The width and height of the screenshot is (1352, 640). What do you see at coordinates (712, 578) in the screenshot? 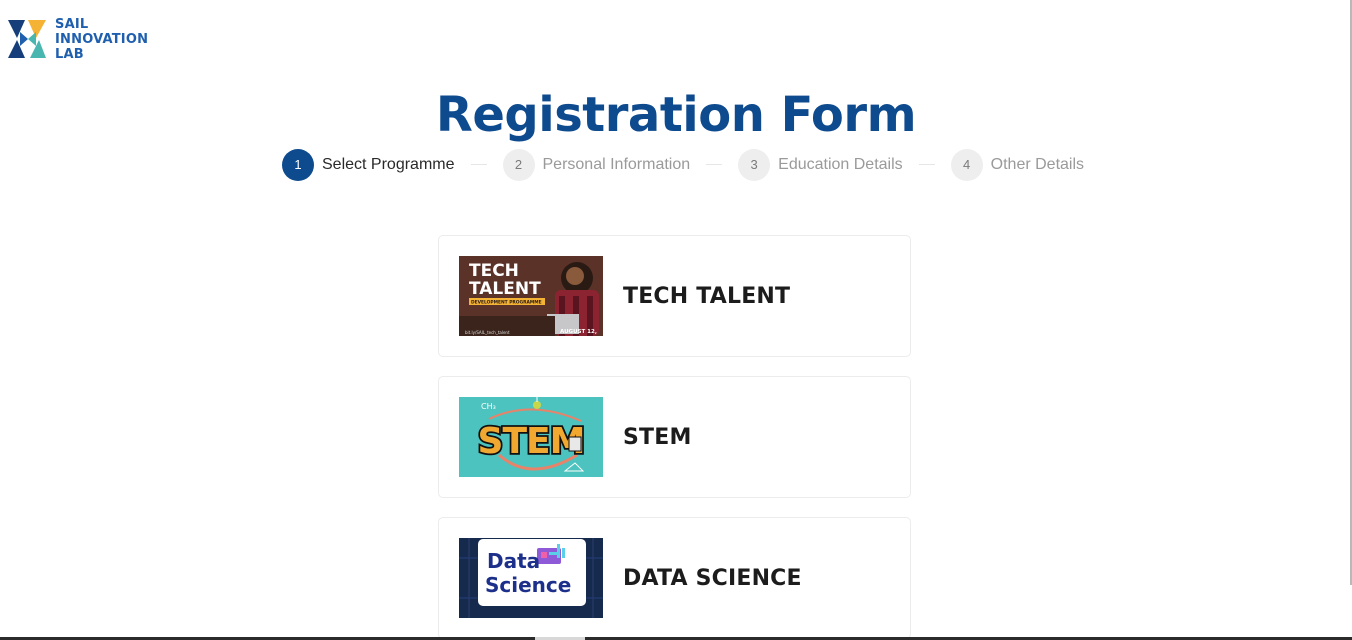
I see `programme-title: DATA SCIENCE` at bounding box center [712, 578].